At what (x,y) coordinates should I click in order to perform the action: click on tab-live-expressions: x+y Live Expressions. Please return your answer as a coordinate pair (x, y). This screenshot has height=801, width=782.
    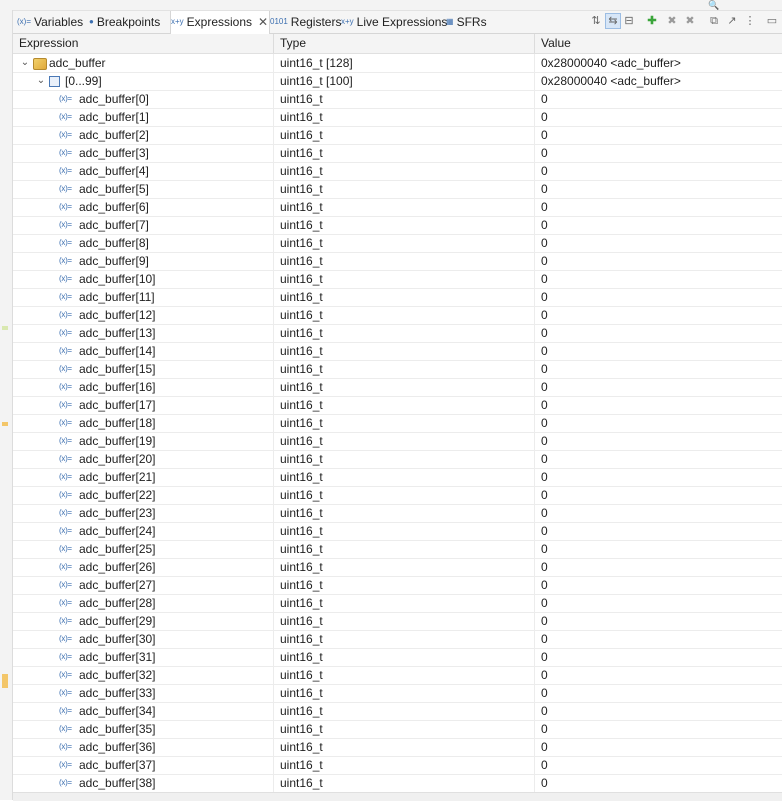
    Looking at the image, I should click on (394, 22).